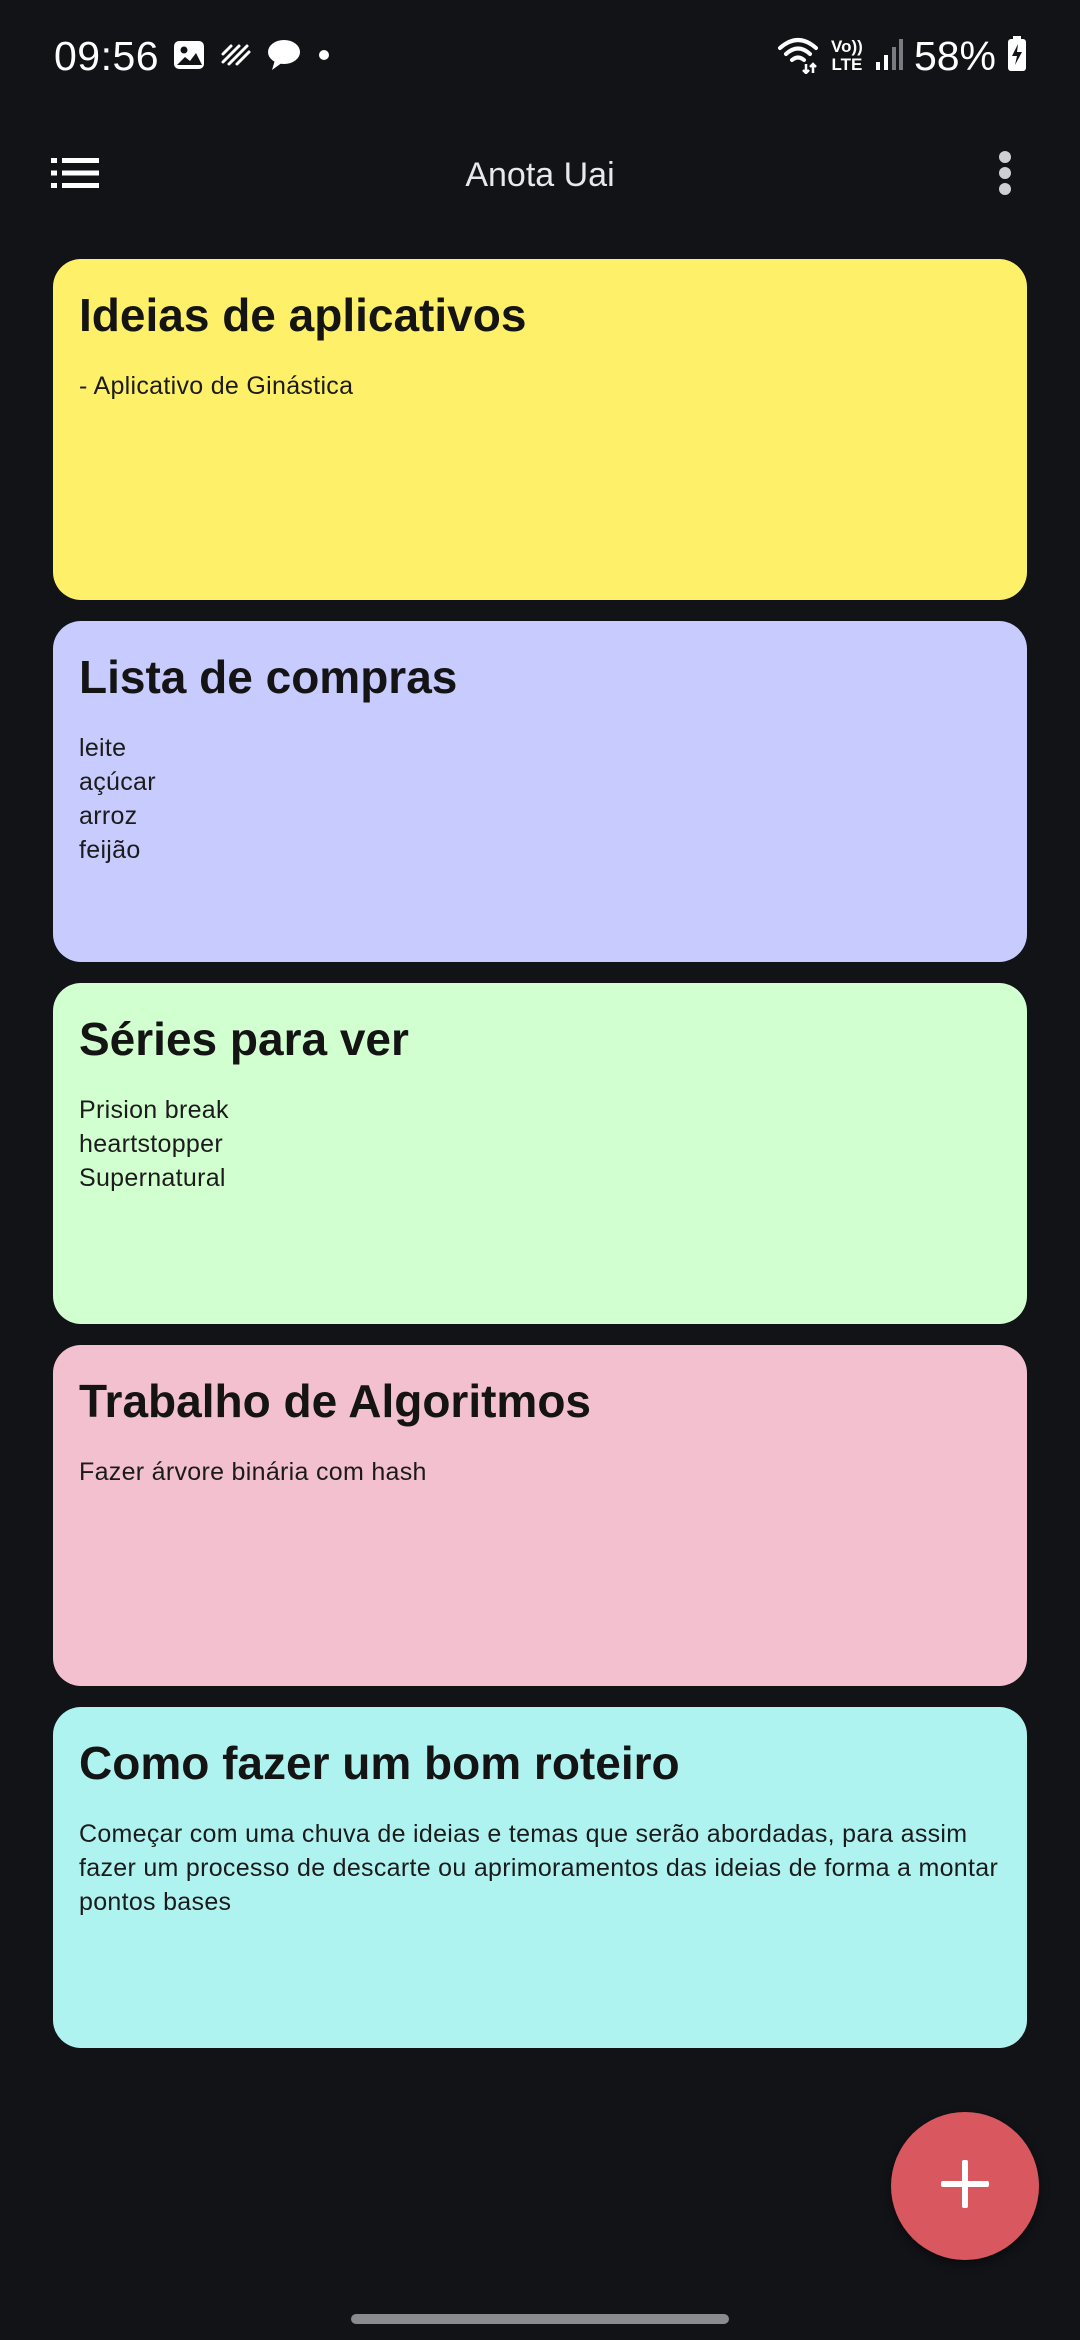  What do you see at coordinates (189, 57) in the screenshot?
I see `image-icon` at bounding box center [189, 57].